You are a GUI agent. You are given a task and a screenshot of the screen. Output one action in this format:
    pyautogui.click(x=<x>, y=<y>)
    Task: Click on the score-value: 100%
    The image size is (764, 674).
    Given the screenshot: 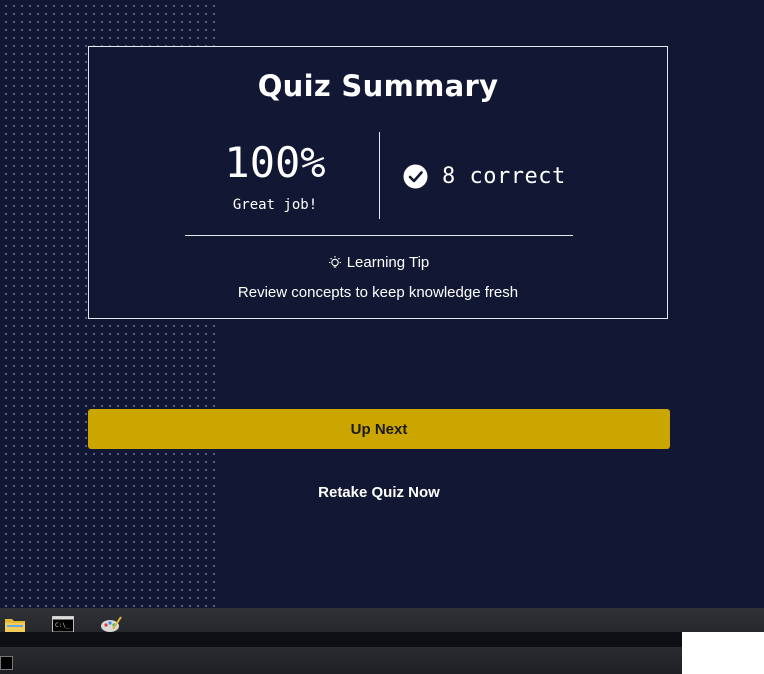 What is the action you would take?
    pyautogui.click(x=275, y=162)
    